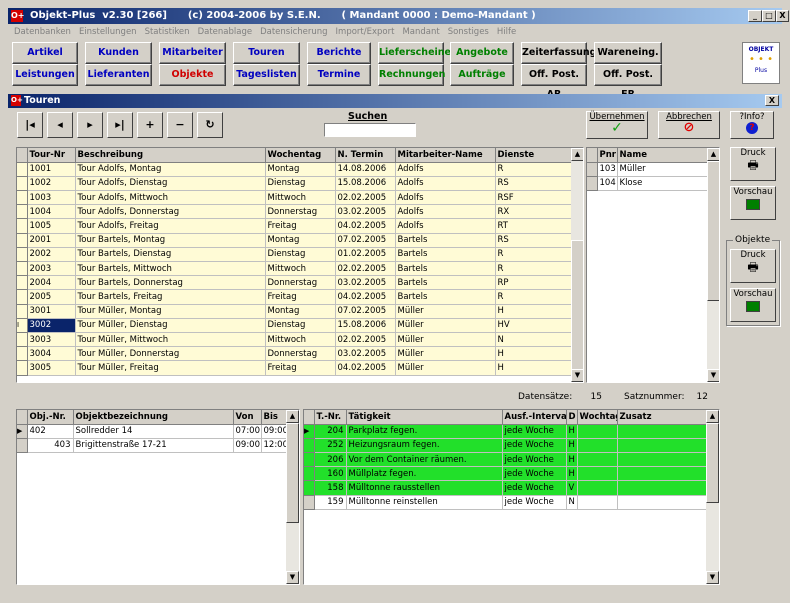 This screenshot has width=790, height=603. I want to click on column-header: Objektbezeichnung, so click(153, 417).